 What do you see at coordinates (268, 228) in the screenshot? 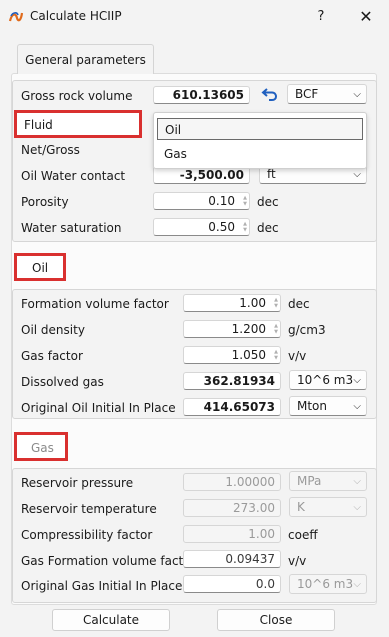
I see `water-saturation-unit: dec` at bounding box center [268, 228].